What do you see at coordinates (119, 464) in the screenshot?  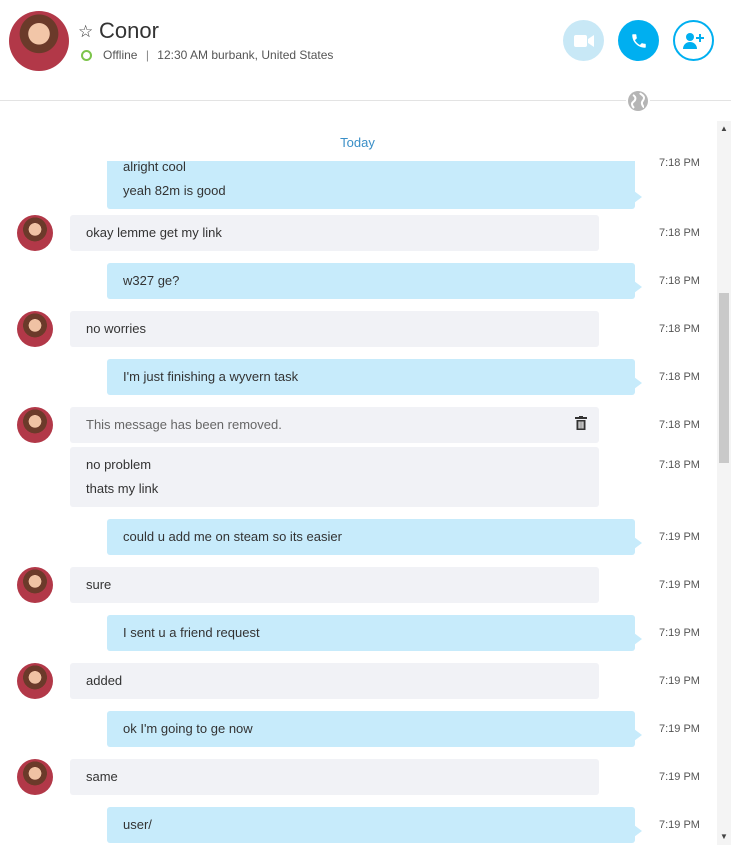 I see `message-text: no problem` at bounding box center [119, 464].